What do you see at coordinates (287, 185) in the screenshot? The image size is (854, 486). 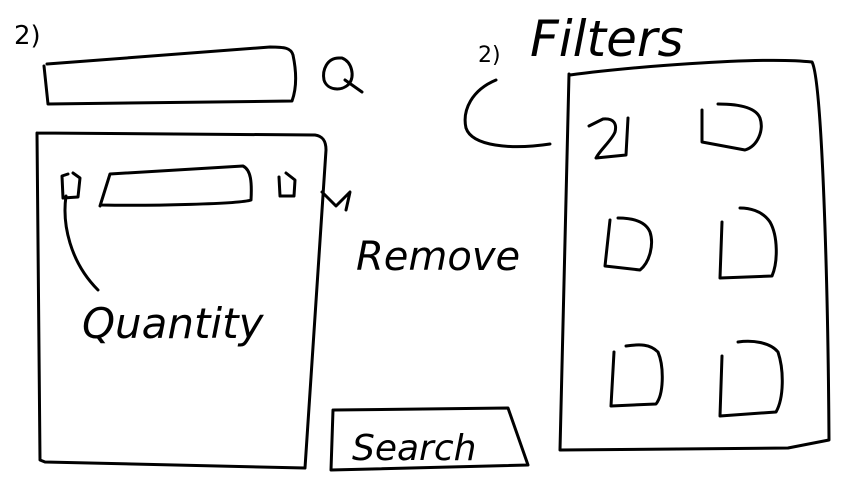 I see `remove-checkbox` at bounding box center [287, 185].